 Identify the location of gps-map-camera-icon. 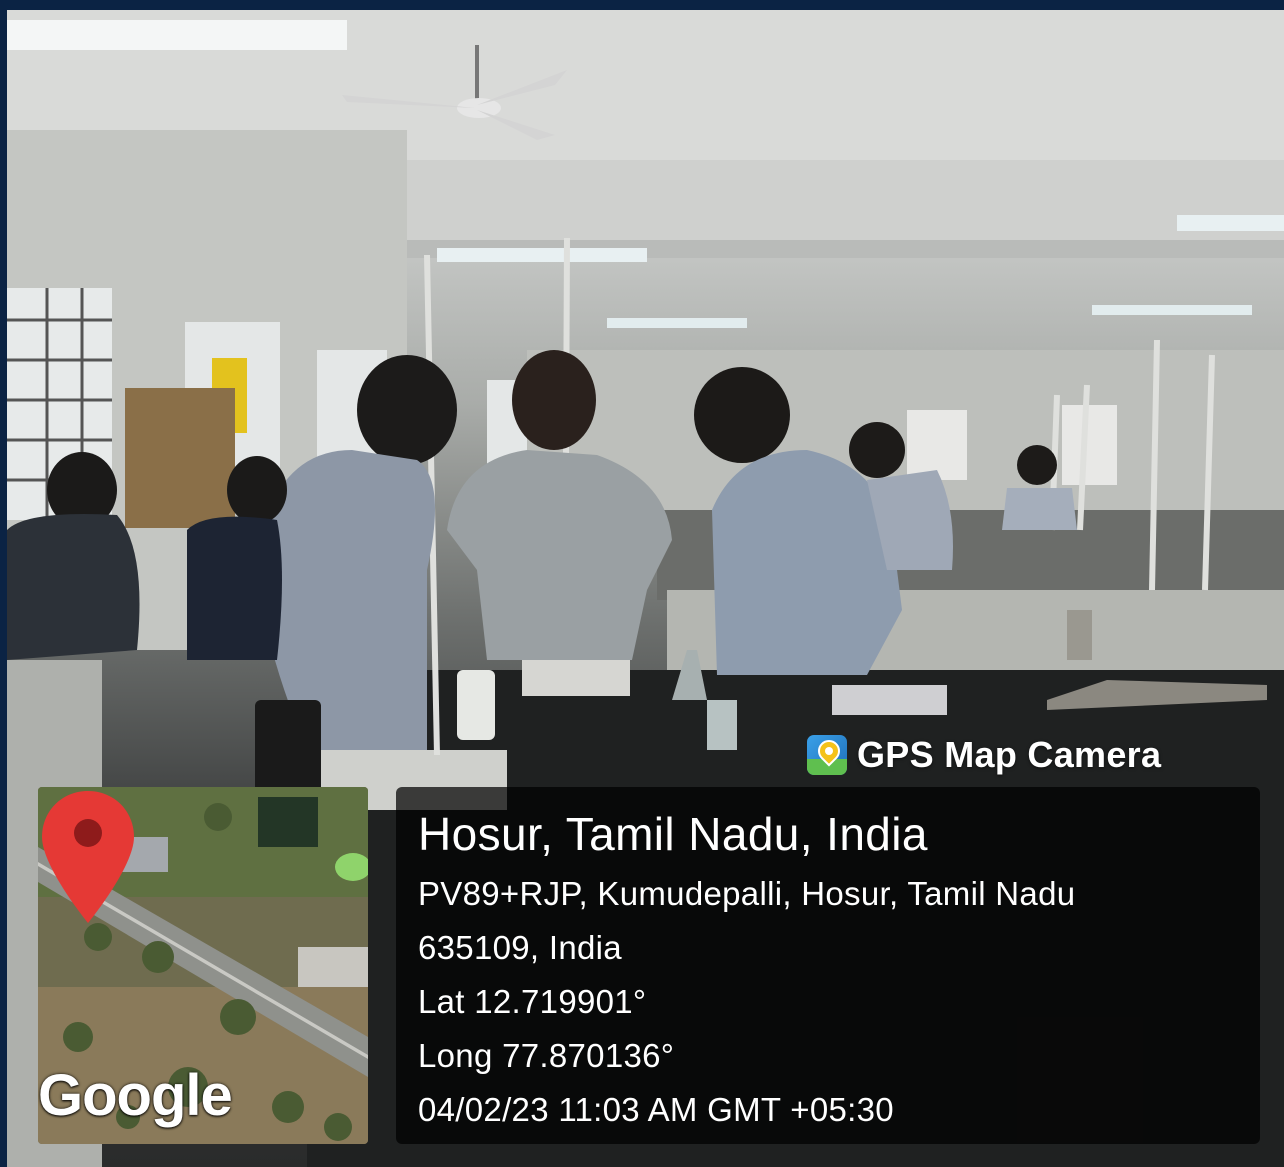
(827, 755).